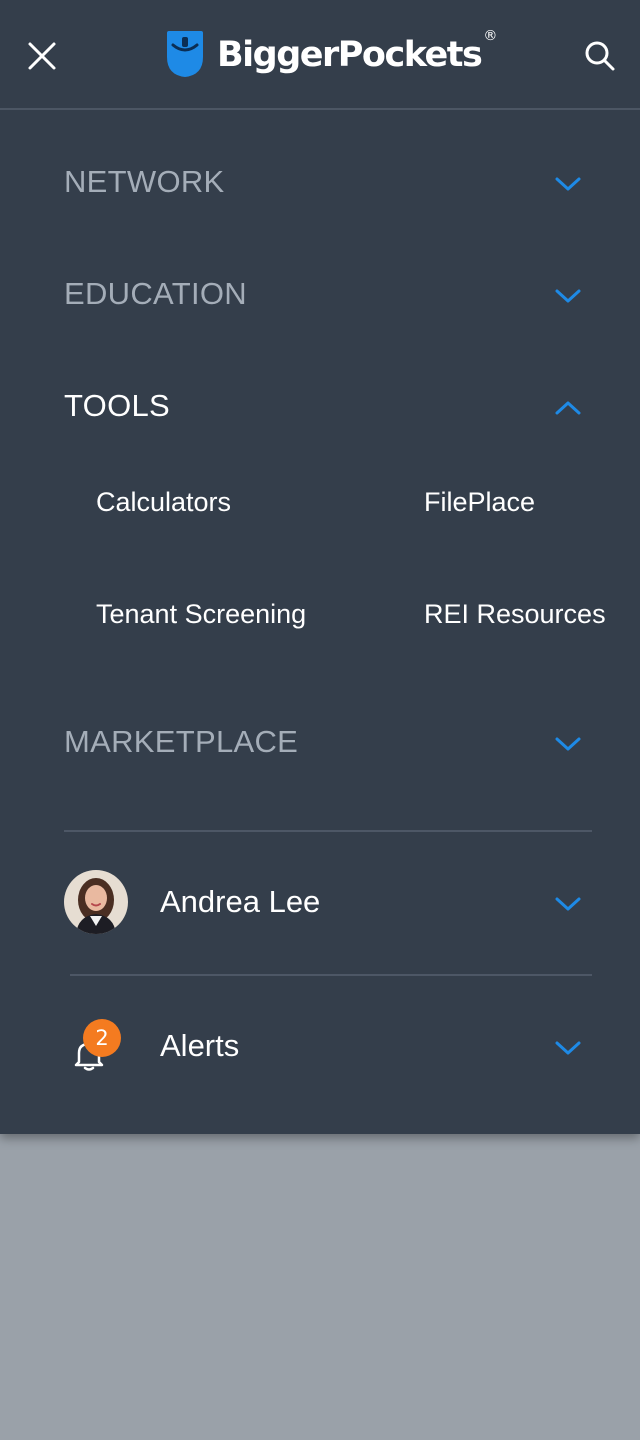  I want to click on tools-item-rei-resources: REI Resources, so click(515, 614).